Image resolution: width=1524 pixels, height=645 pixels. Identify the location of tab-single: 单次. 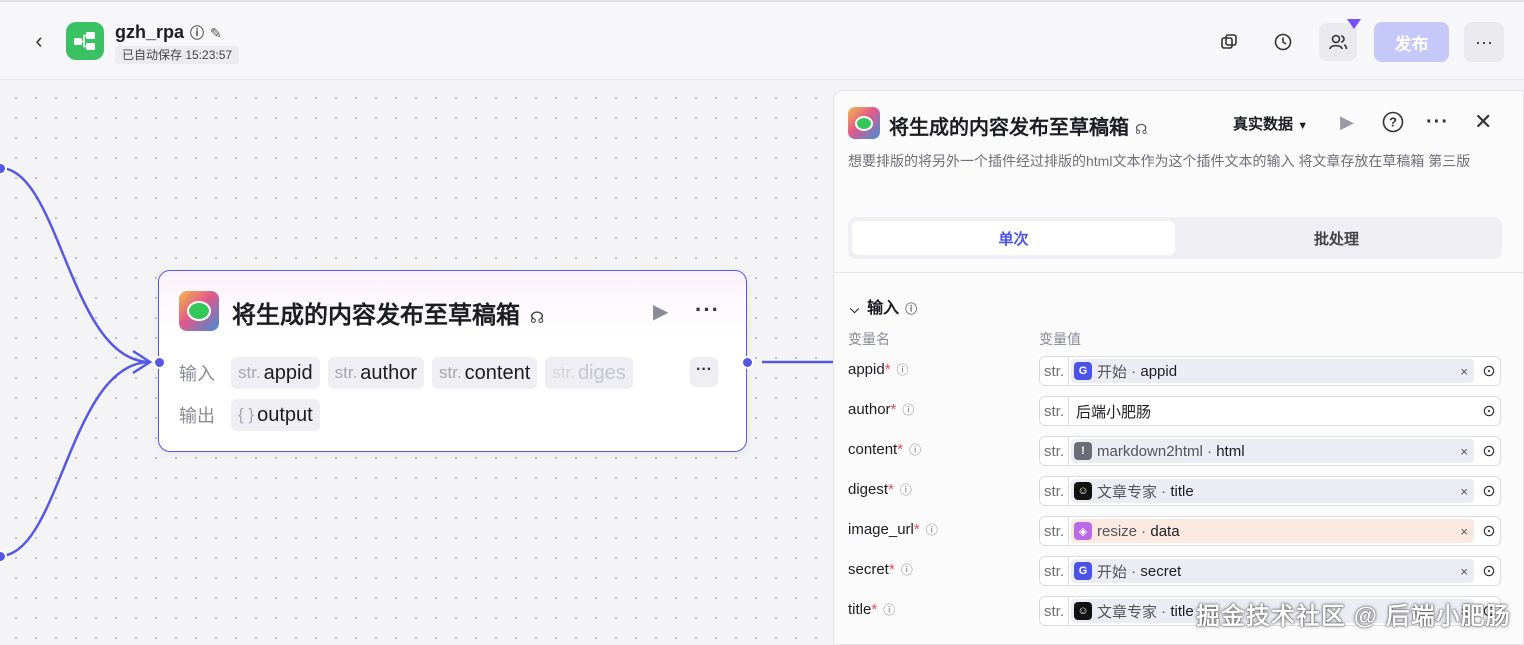
(1013, 238).